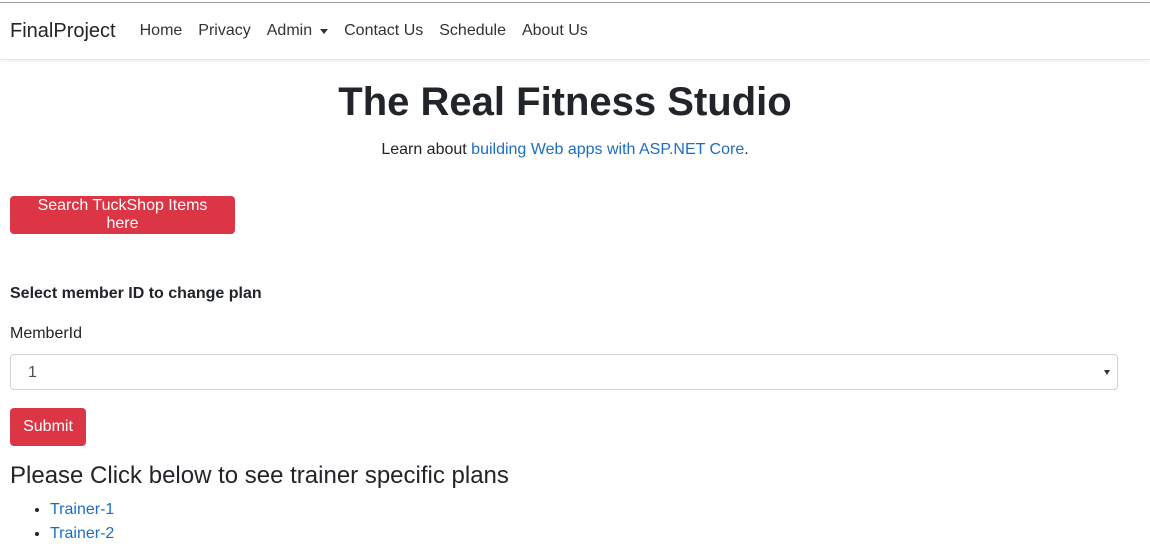  Describe the element at coordinates (564, 372) in the screenshot. I see `member-id-select: 1` at that location.